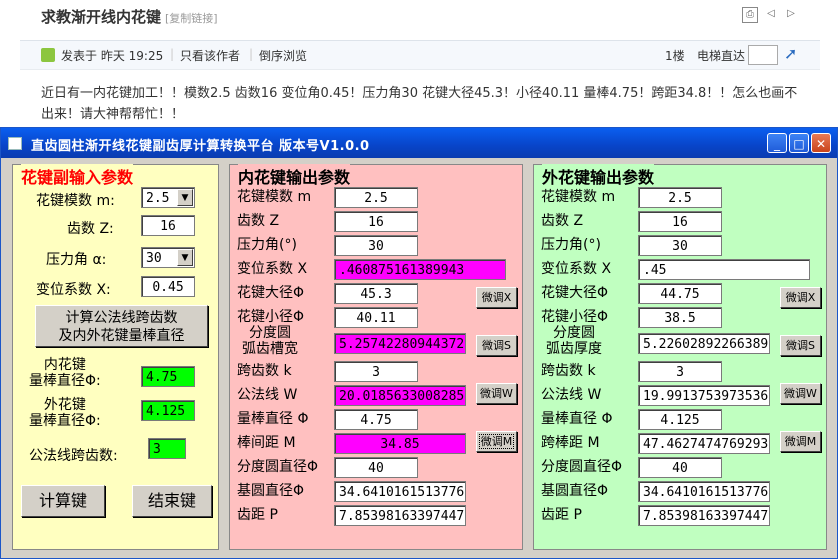  What do you see at coordinates (777, 143) in the screenshot?
I see `minimize-button: _` at bounding box center [777, 143].